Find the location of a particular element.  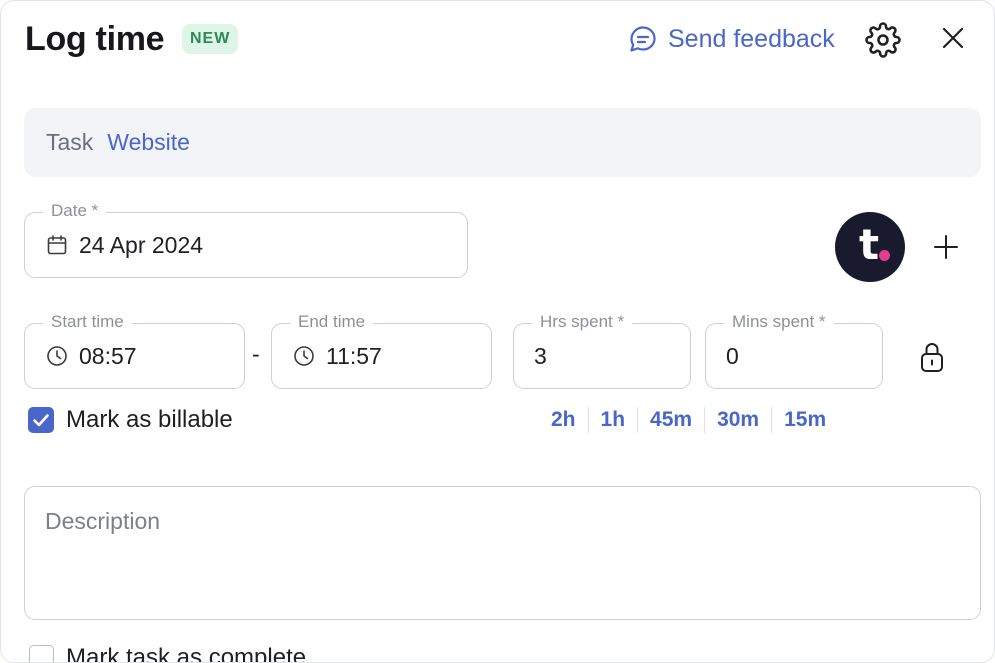

complete-task-checkbox is located at coordinates (41, 653).